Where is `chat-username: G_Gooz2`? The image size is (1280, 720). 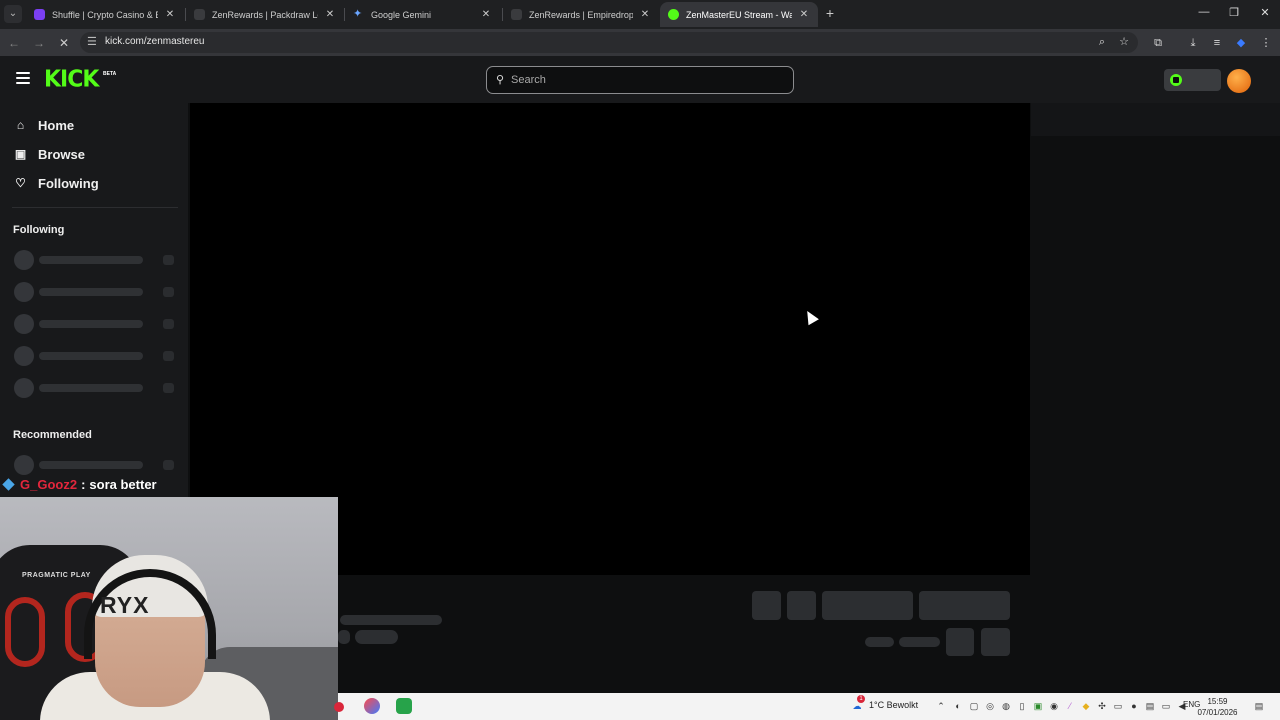
chat-username: G_Gooz2 is located at coordinates (49, 484).